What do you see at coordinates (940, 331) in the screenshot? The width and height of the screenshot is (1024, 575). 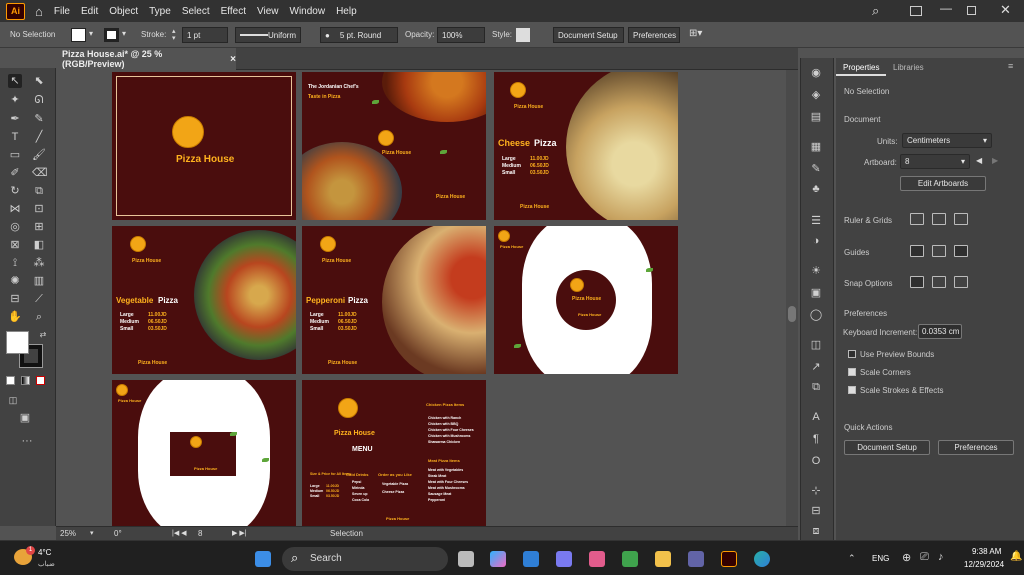 I see `keyboard-increment-field: 0.0353 cm` at bounding box center [940, 331].